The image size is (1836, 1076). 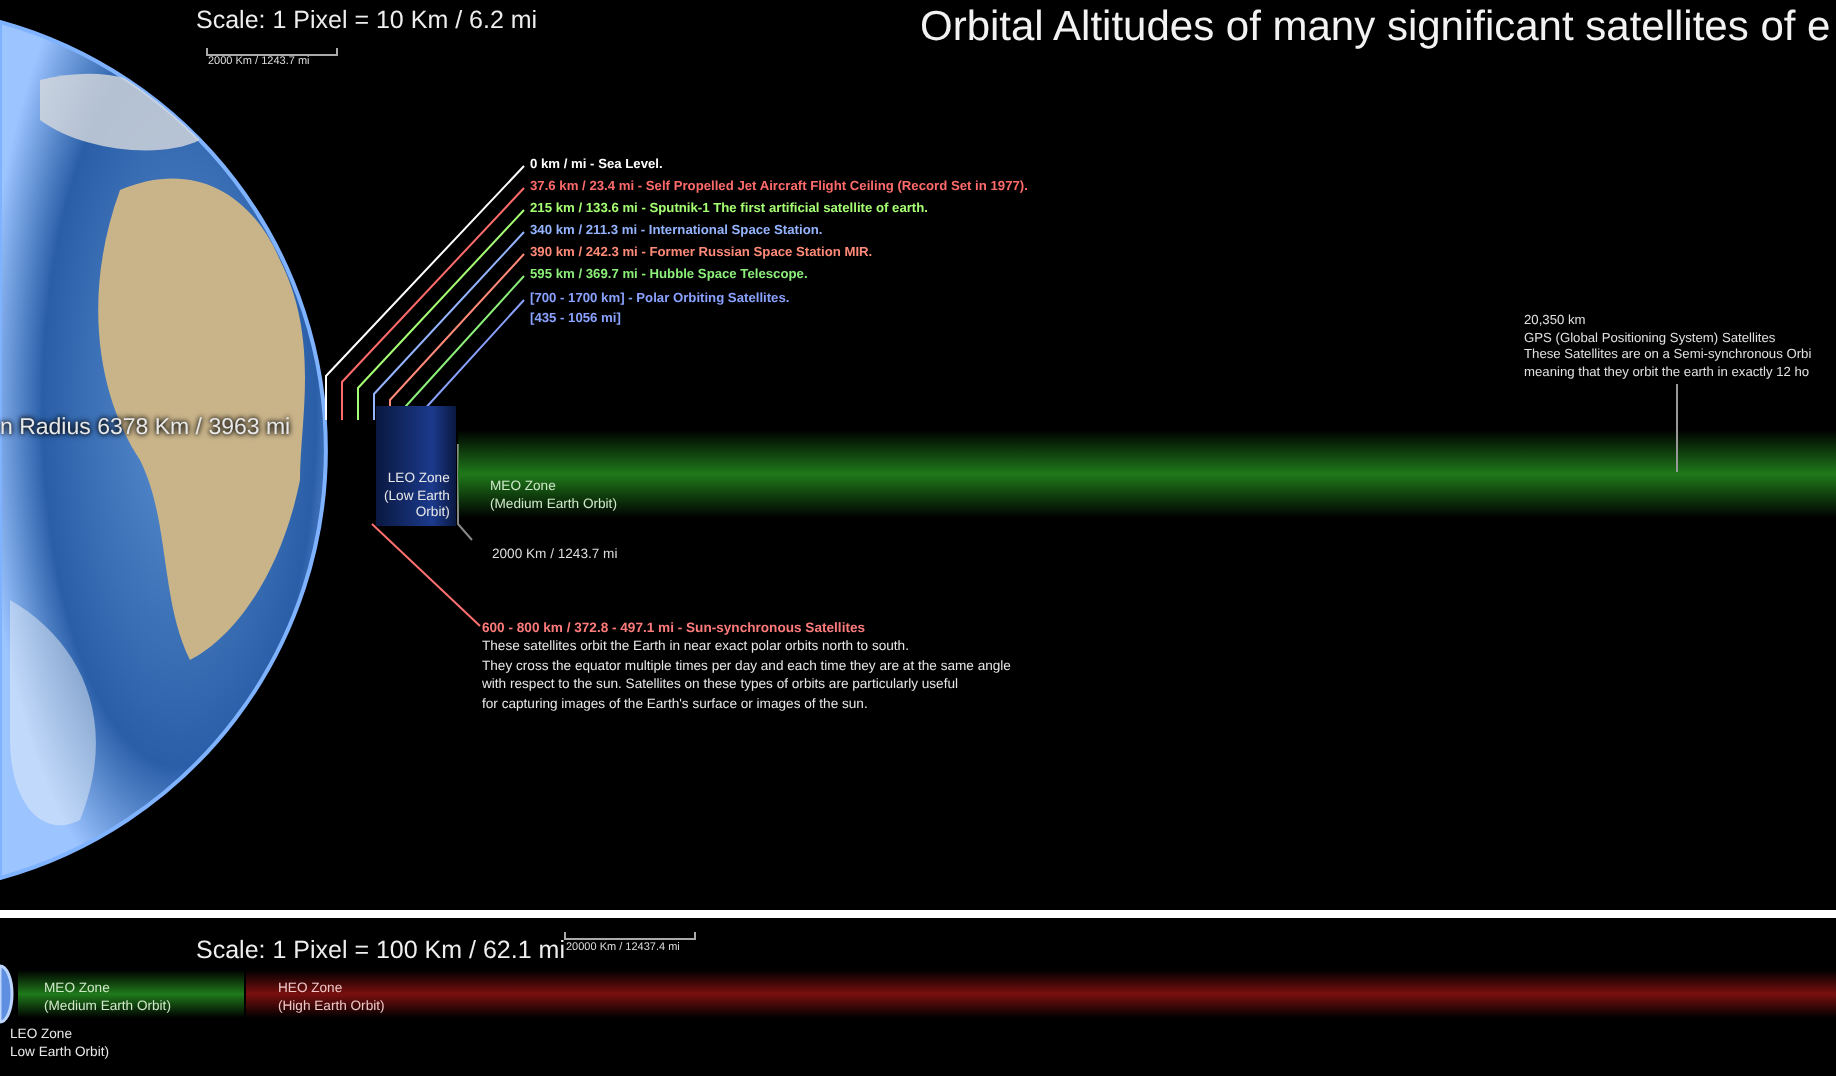 I want to click on leo-zone-band, so click(x=416, y=466).